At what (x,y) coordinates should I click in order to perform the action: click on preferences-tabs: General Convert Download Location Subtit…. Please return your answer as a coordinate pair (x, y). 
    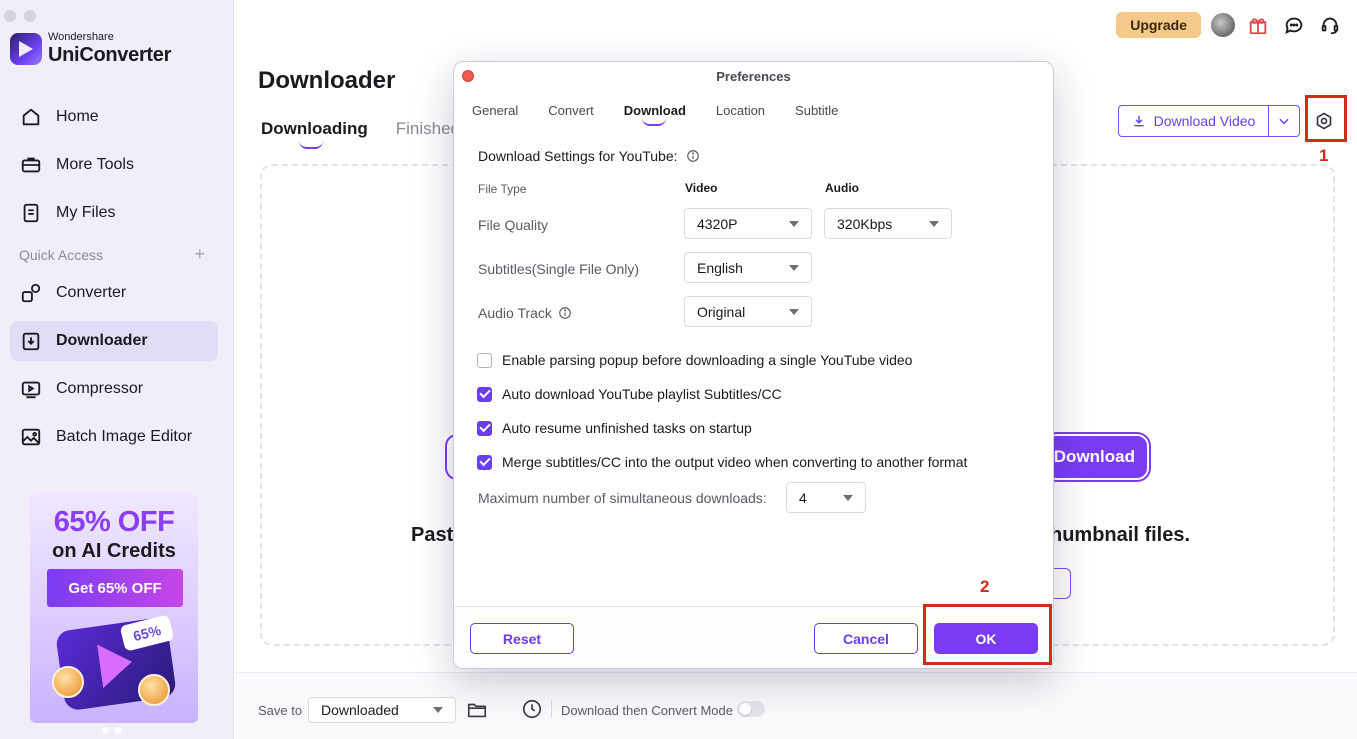
    Looking at the image, I should click on (655, 114).